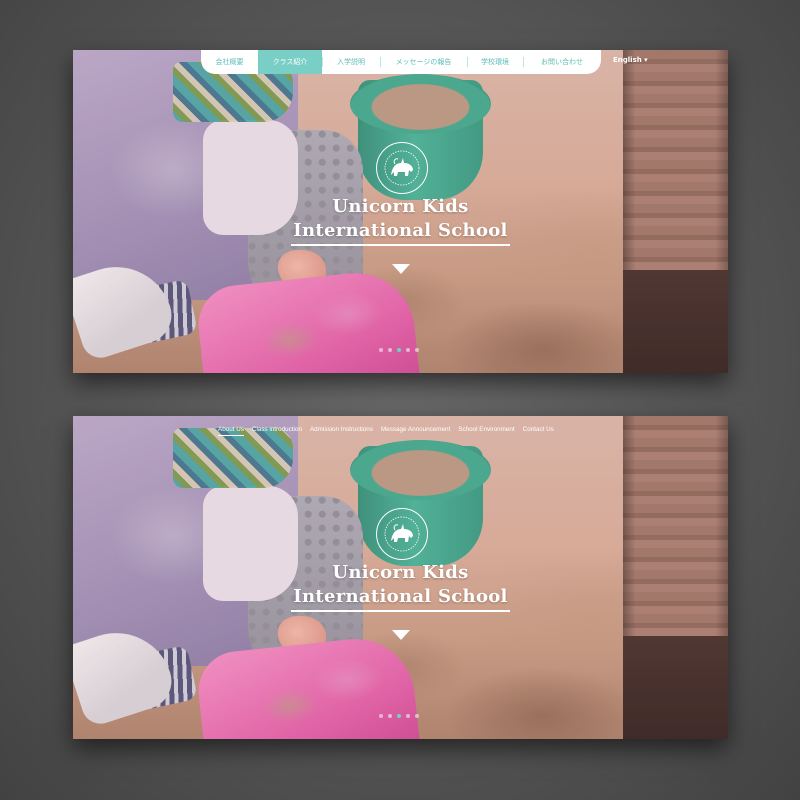 This screenshot has height=800, width=800. I want to click on nav-item-message: Message Announcement, so click(415, 431).